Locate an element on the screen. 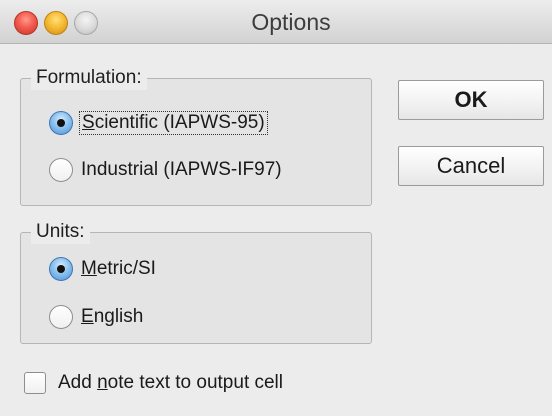 Image resolution: width=552 pixels, height=416 pixels. radio-english-label: English is located at coordinates (112, 317).